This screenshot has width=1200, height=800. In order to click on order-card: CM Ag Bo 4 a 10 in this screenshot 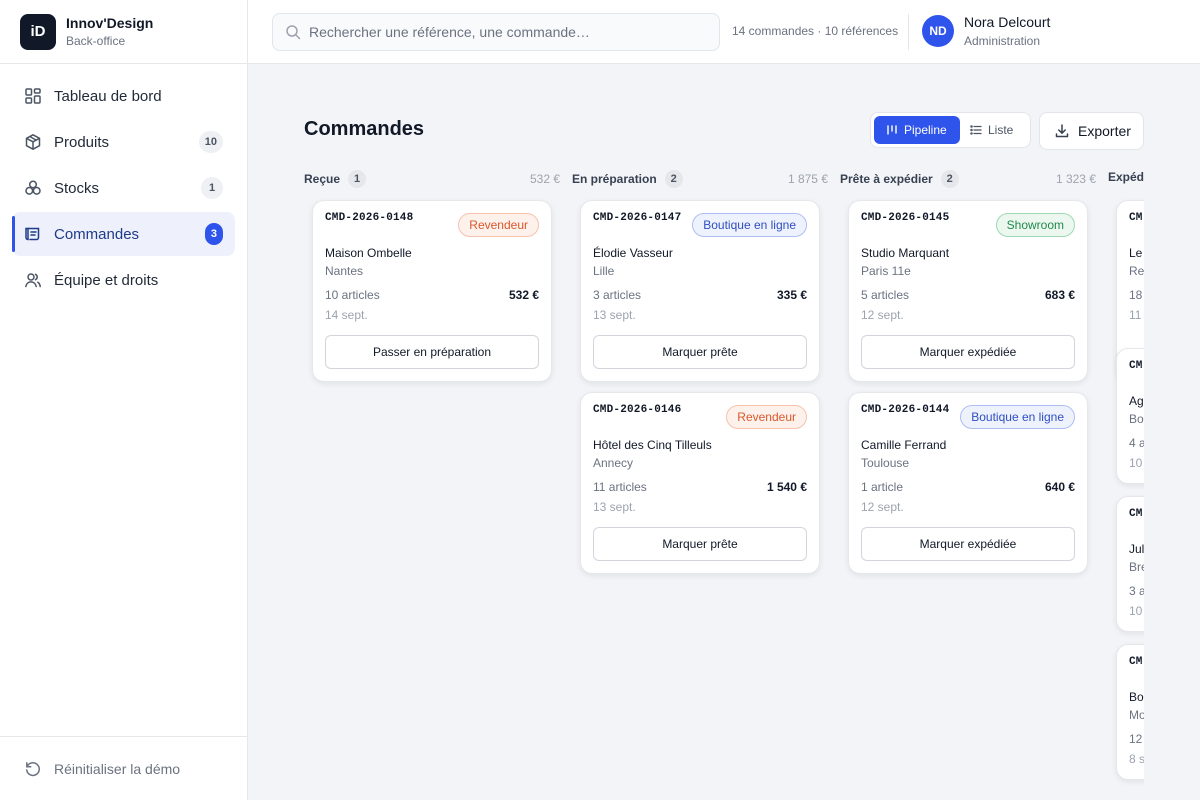, I will do `click(1130, 416)`.